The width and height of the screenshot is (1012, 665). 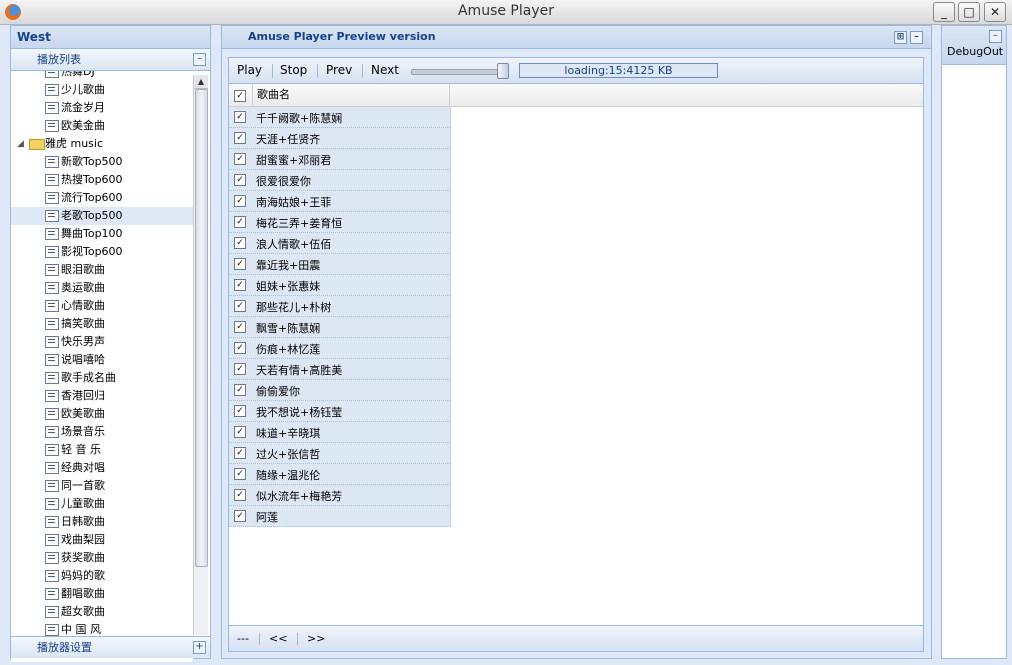 What do you see at coordinates (385, 70) in the screenshot?
I see `next-button: Next` at bounding box center [385, 70].